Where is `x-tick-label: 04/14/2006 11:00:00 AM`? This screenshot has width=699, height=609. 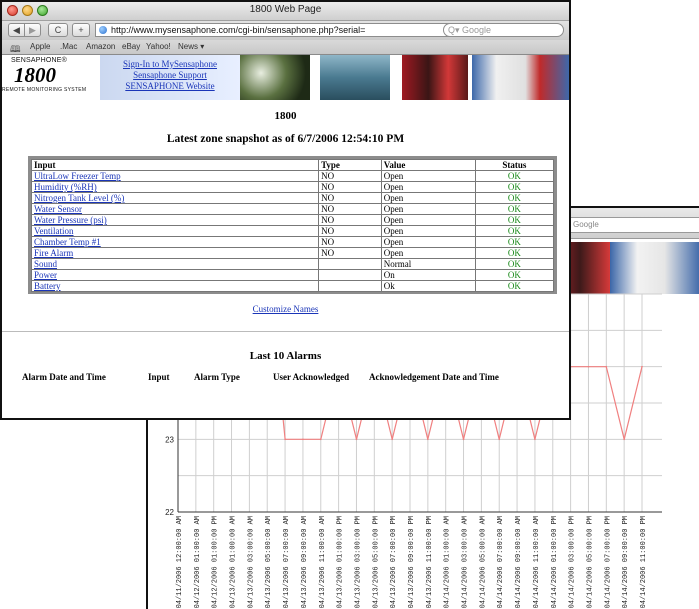 x-tick-label: 04/14/2006 11:00:00 AM is located at coordinates (537, 562).